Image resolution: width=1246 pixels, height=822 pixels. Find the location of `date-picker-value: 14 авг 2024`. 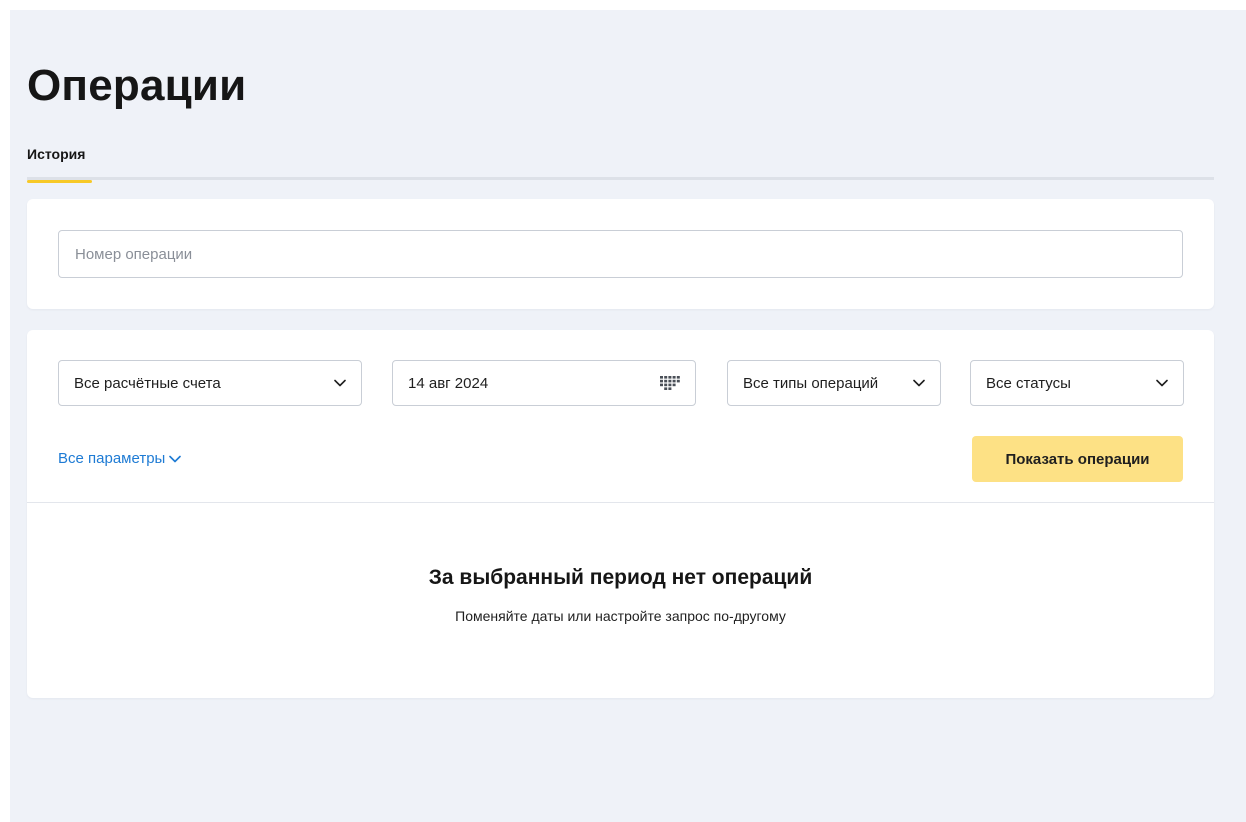

date-picker-value: 14 авг 2024 is located at coordinates (448, 383).